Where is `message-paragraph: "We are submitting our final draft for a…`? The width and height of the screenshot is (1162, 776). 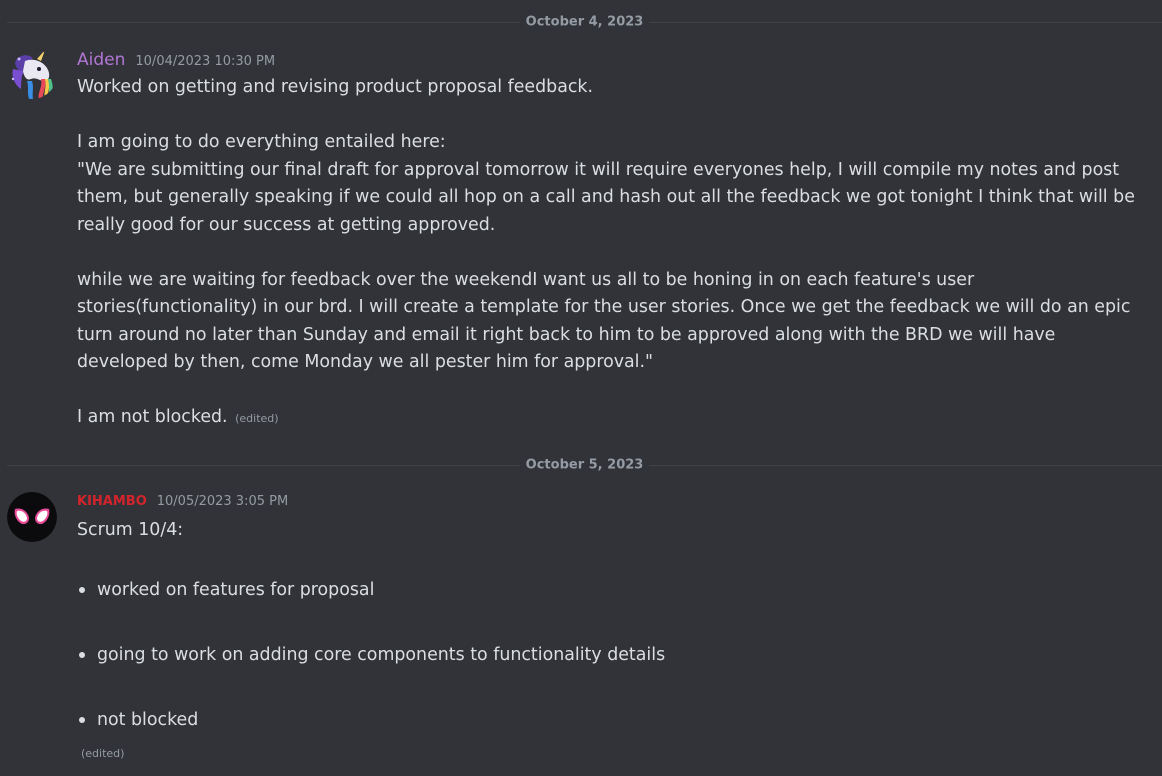 message-paragraph: "We are submitting our final draft for a… is located at coordinates (606, 197).